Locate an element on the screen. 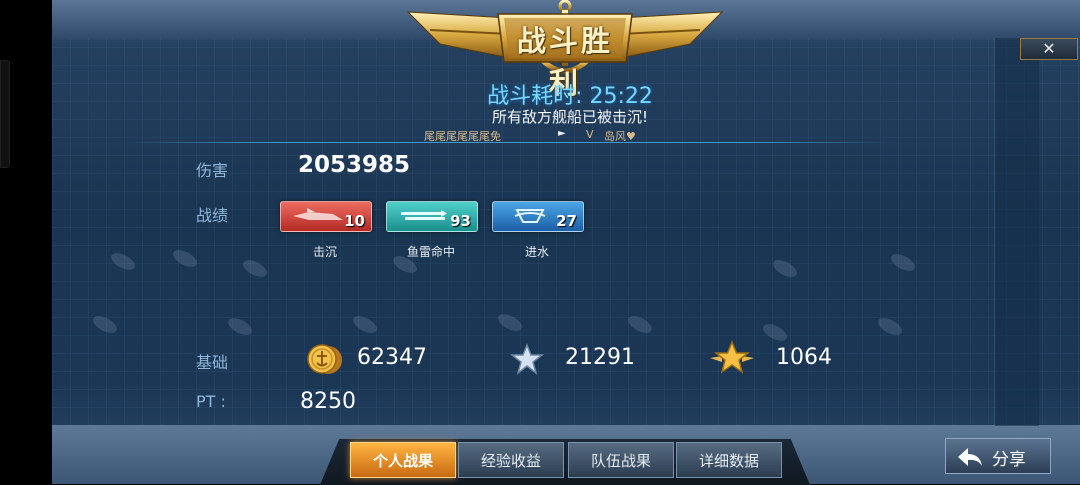 Image resolution: width=1080 pixels, height=485 pixels. damage-value: 2053985 is located at coordinates (354, 165).